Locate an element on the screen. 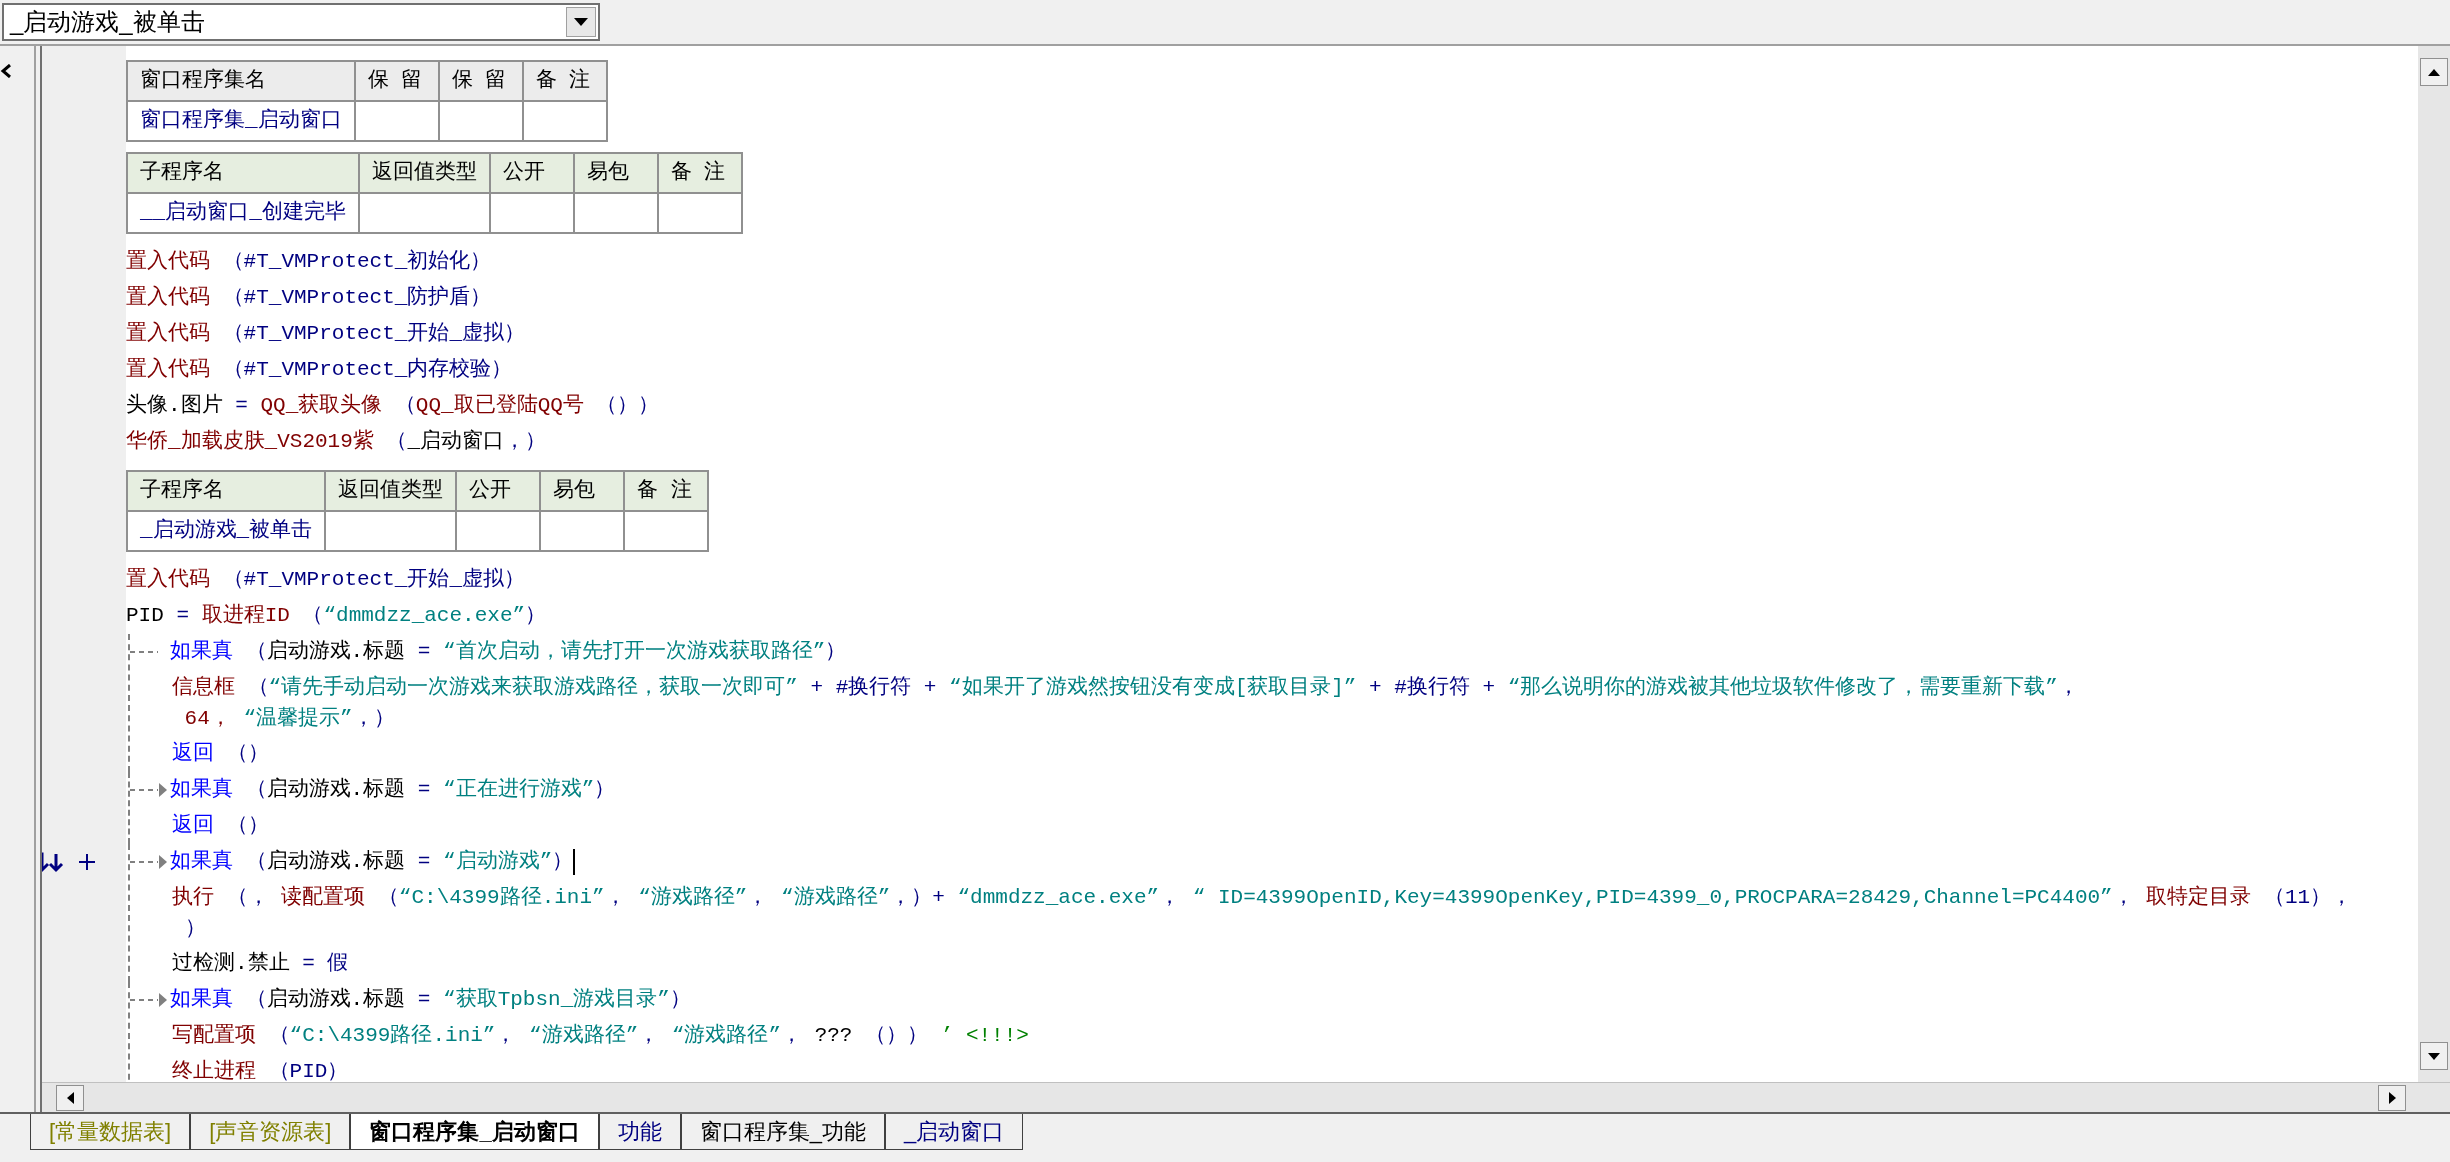 This screenshot has height=1162, width=2450. code-line: 置入代码 （#T_VMProtect_初始化） is located at coordinates (309, 261).